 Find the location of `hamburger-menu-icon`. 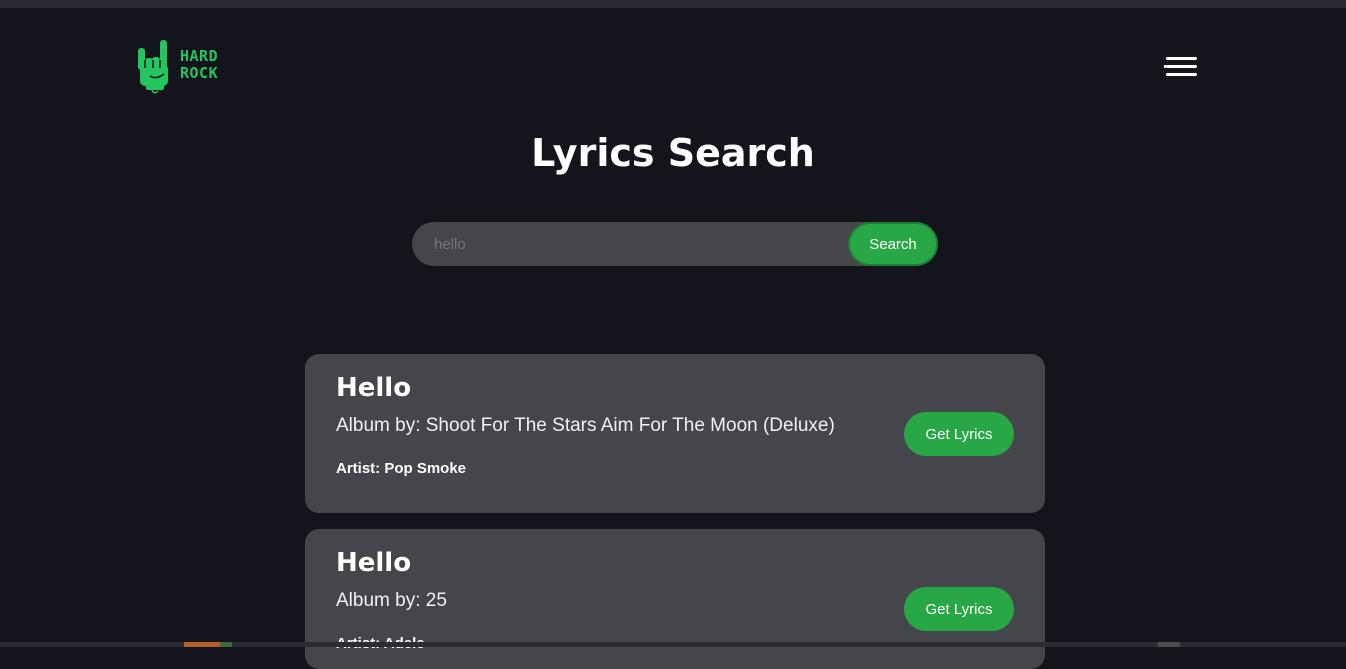

hamburger-menu-icon is located at coordinates (1181, 67).